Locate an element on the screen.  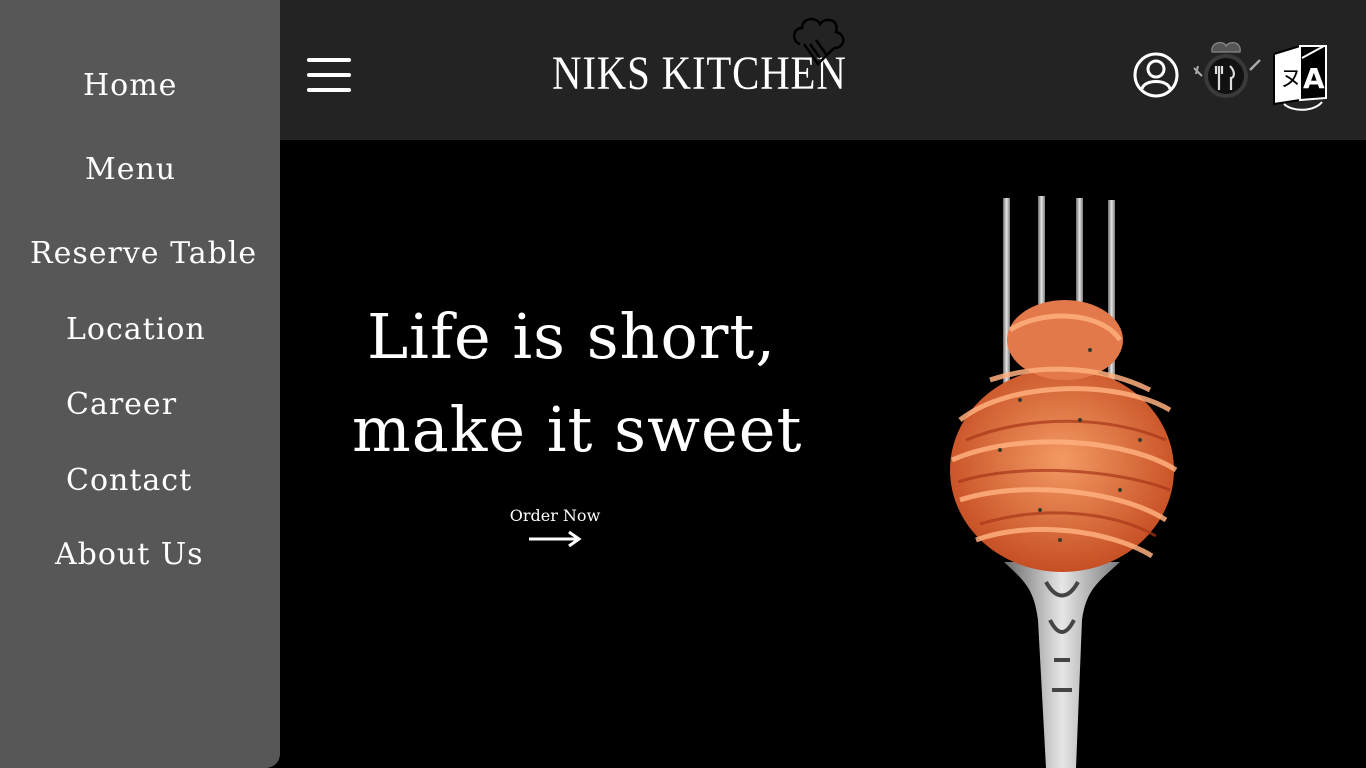
sidebar-item-career: Career is located at coordinates (121, 404).